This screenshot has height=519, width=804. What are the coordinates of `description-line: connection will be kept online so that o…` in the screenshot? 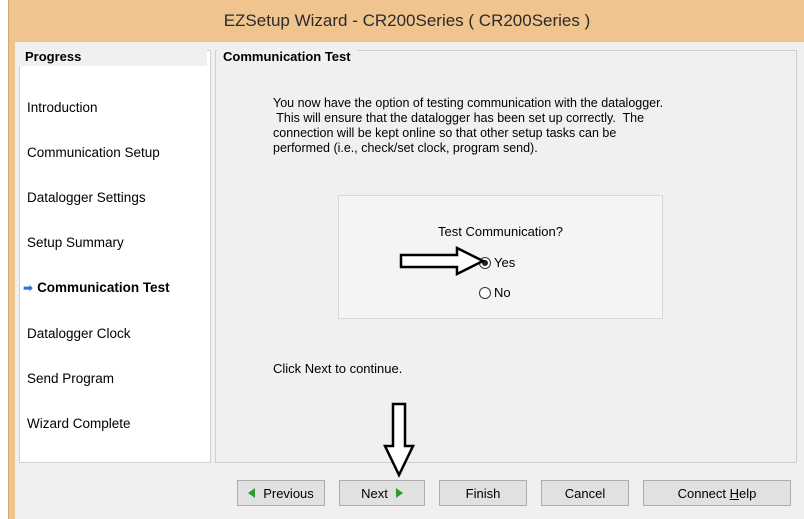 It's located at (445, 133).